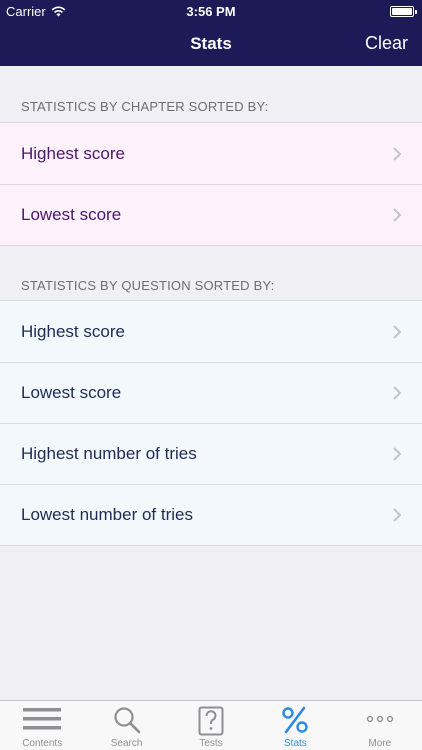  What do you see at coordinates (211, 331) in the screenshot?
I see `question-highest-score-row: Highest score` at bounding box center [211, 331].